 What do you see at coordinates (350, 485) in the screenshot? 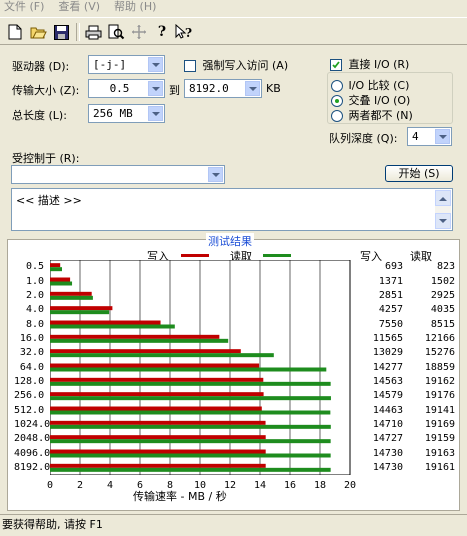
I see `x-tick-label: 20` at bounding box center [350, 485].